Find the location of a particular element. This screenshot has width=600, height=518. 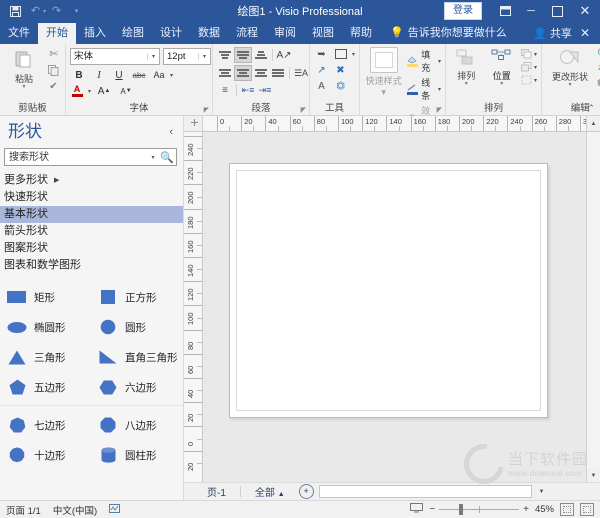

ribbon-display-options-icon is located at coordinates (505, 11).